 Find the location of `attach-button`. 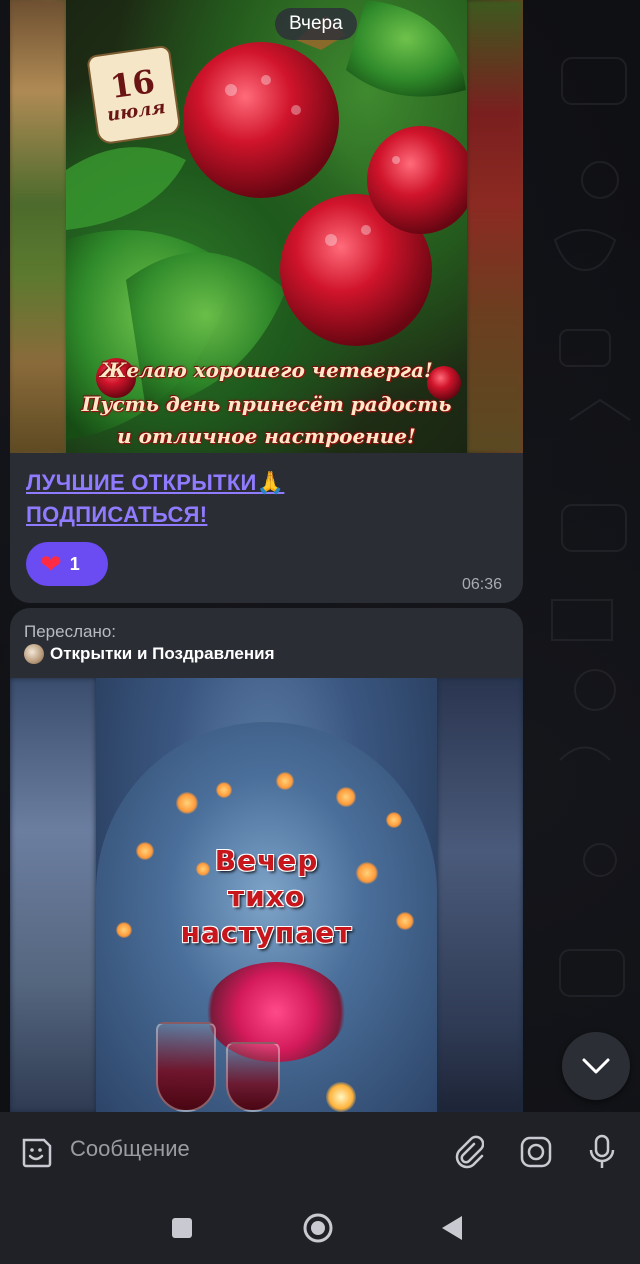

attach-button is located at coordinates (468, 1152).